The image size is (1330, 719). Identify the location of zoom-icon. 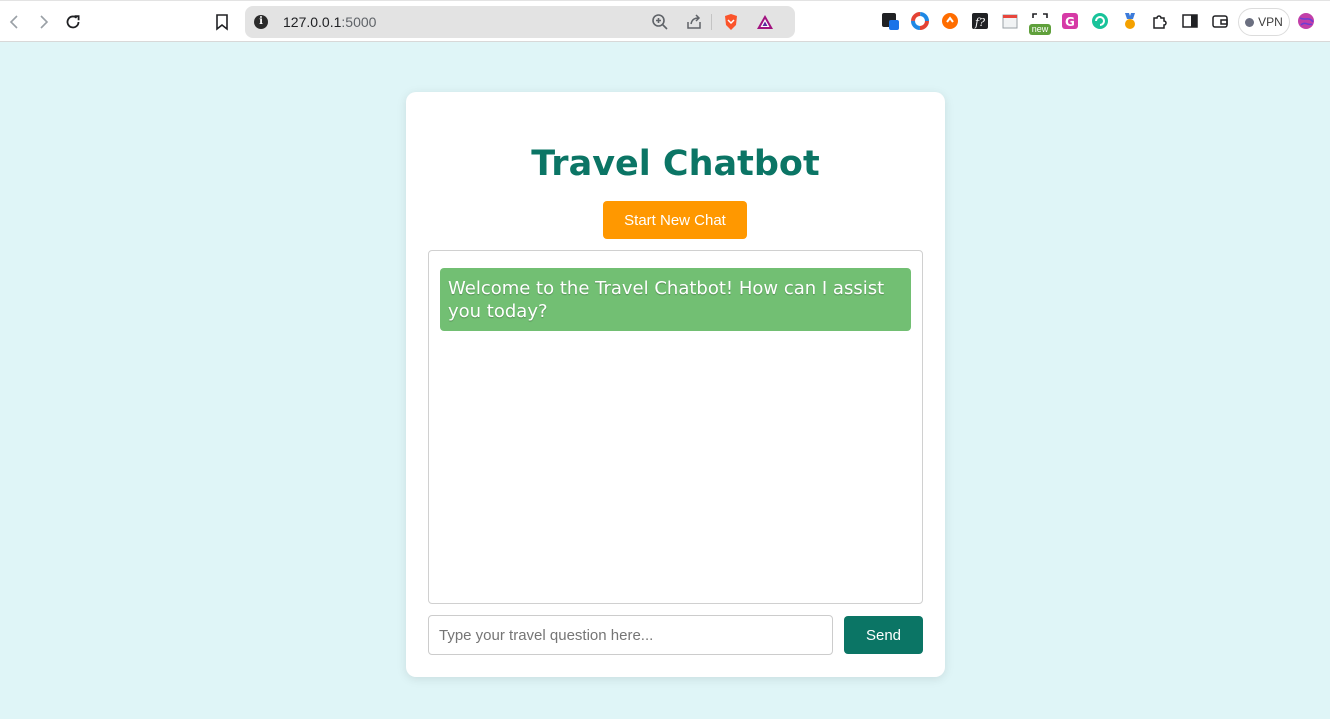
(660, 22).